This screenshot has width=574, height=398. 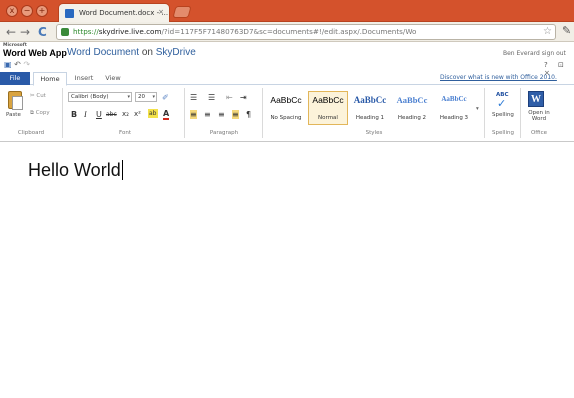 What do you see at coordinates (211, 97) in the screenshot?
I see `numbering-icon: ☰` at bounding box center [211, 97].